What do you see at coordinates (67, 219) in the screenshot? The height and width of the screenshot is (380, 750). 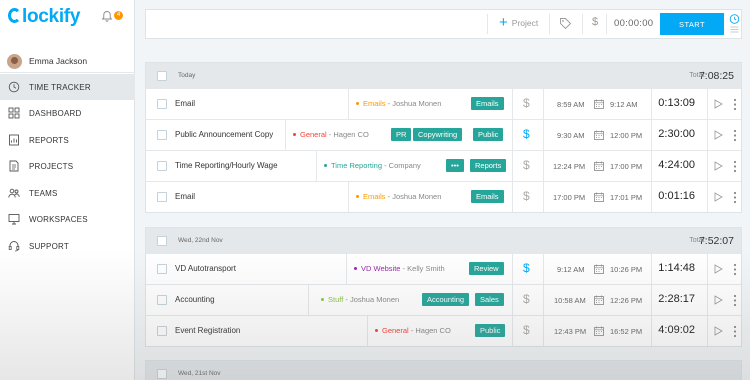 I see `sidebar-item-workspaces: WORKSPACES` at bounding box center [67, 219].